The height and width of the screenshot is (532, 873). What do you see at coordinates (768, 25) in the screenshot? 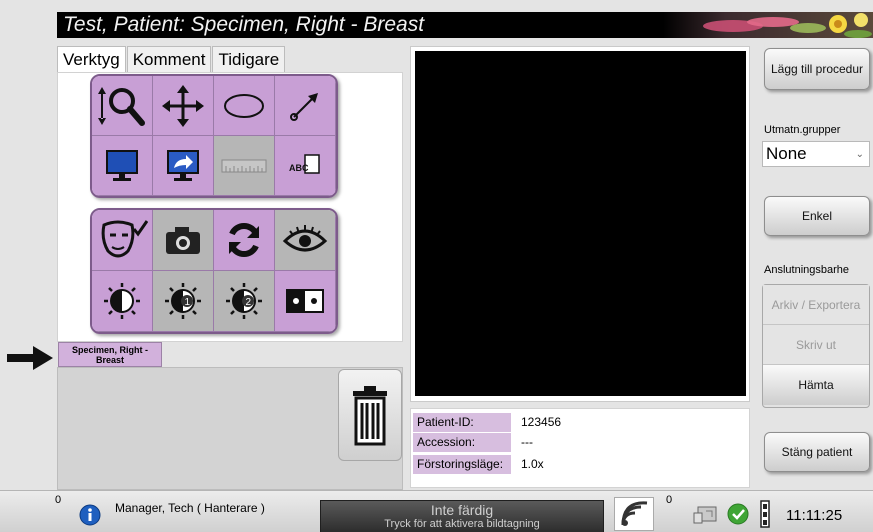
I see `flower-banner-icon` at bounding box center [768, 25].